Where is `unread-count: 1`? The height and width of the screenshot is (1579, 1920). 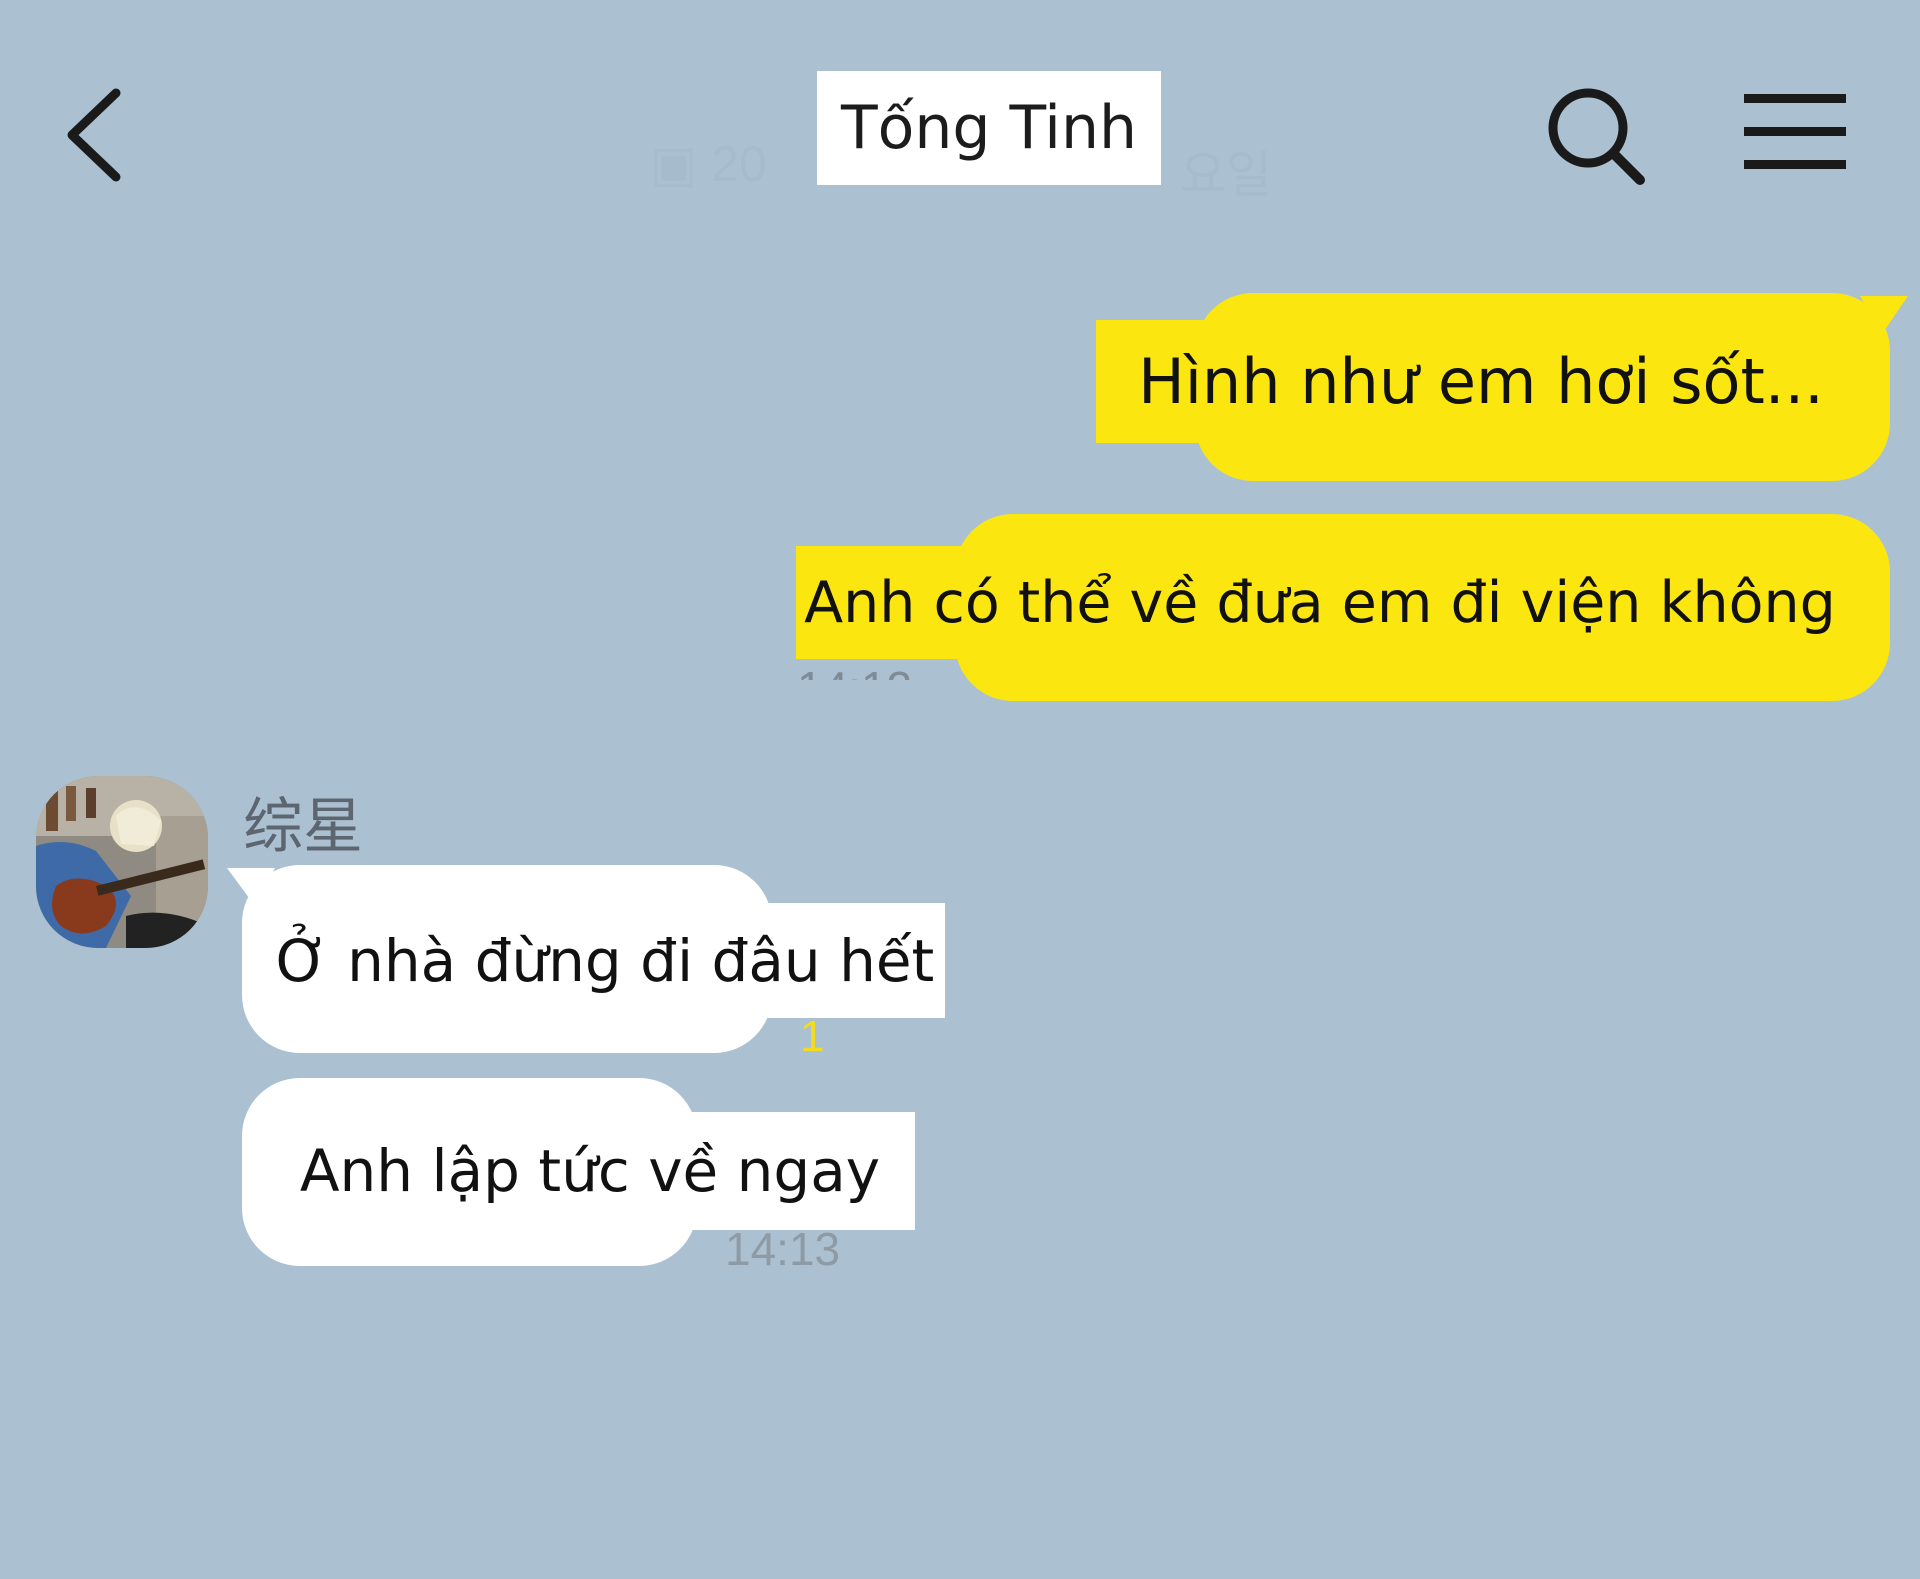
unread-count: 1 is located at coordinates (812, 1036).